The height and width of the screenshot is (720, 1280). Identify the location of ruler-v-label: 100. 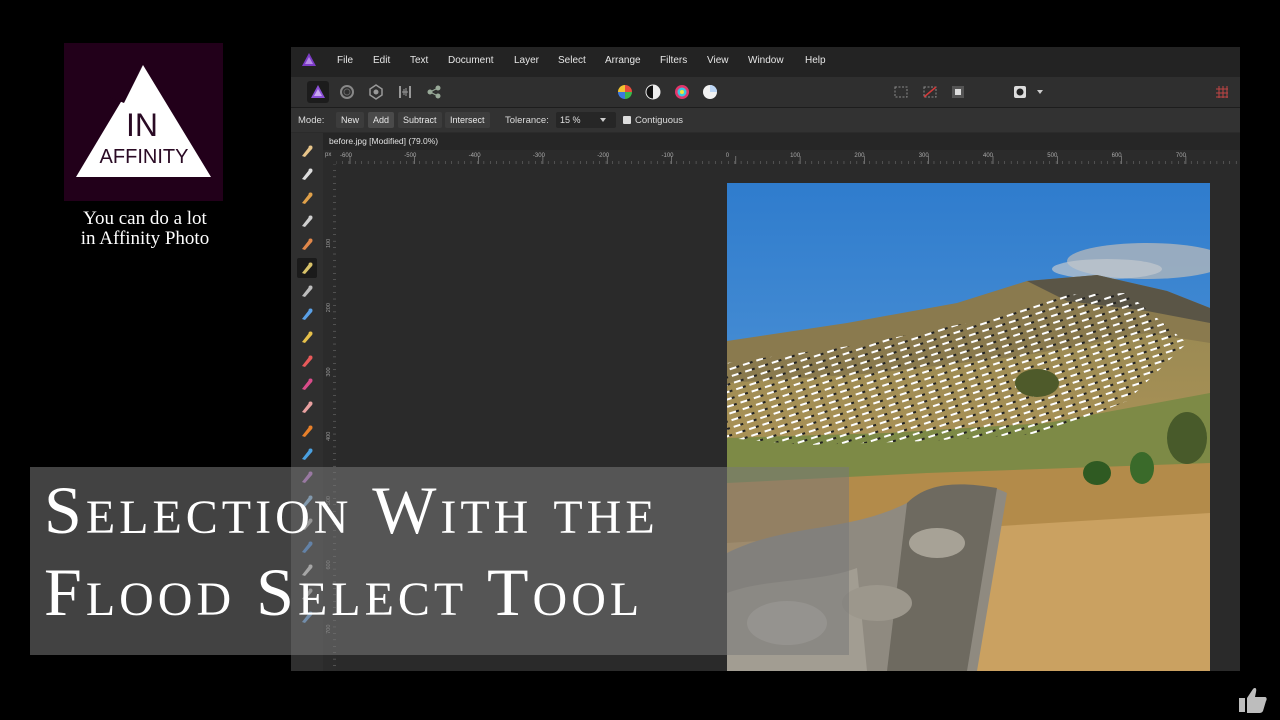
(329, 243).